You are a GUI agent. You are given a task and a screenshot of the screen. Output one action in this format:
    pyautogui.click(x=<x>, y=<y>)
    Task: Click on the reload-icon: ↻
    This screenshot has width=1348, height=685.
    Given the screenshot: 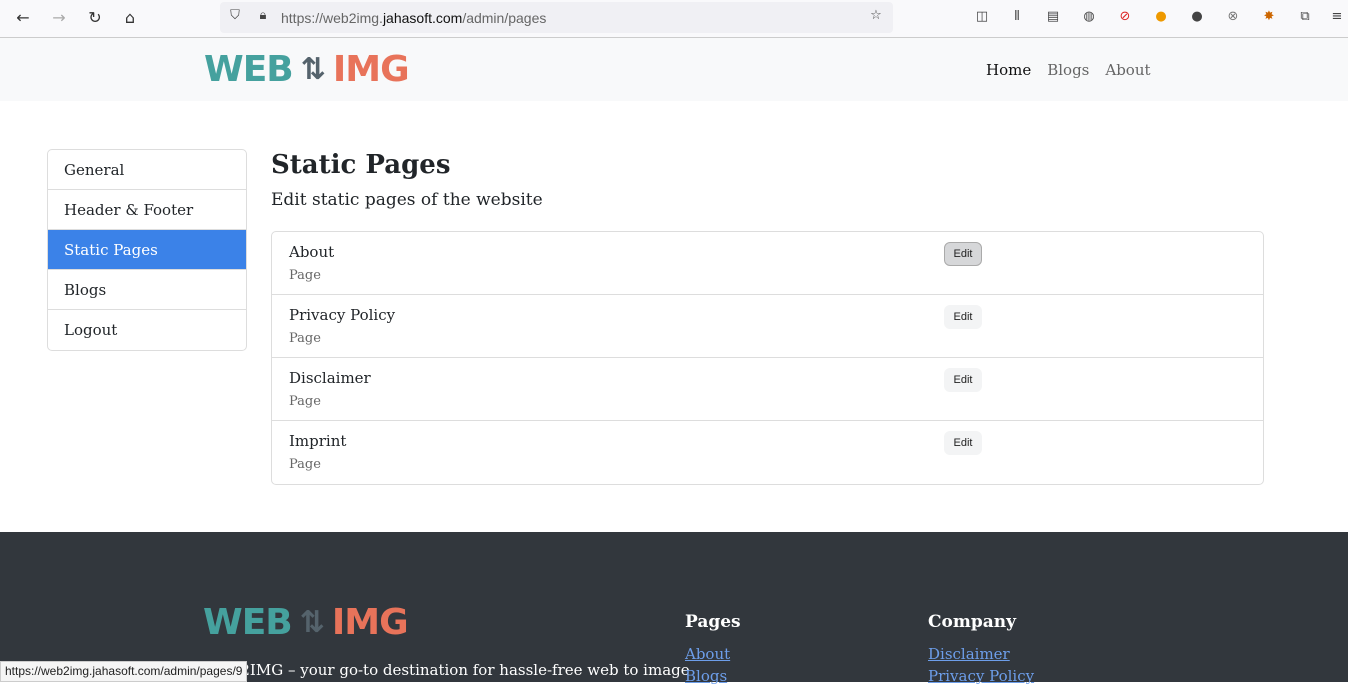 What is the action you would take?
    pyautogui.click(x=95, y=17)
    